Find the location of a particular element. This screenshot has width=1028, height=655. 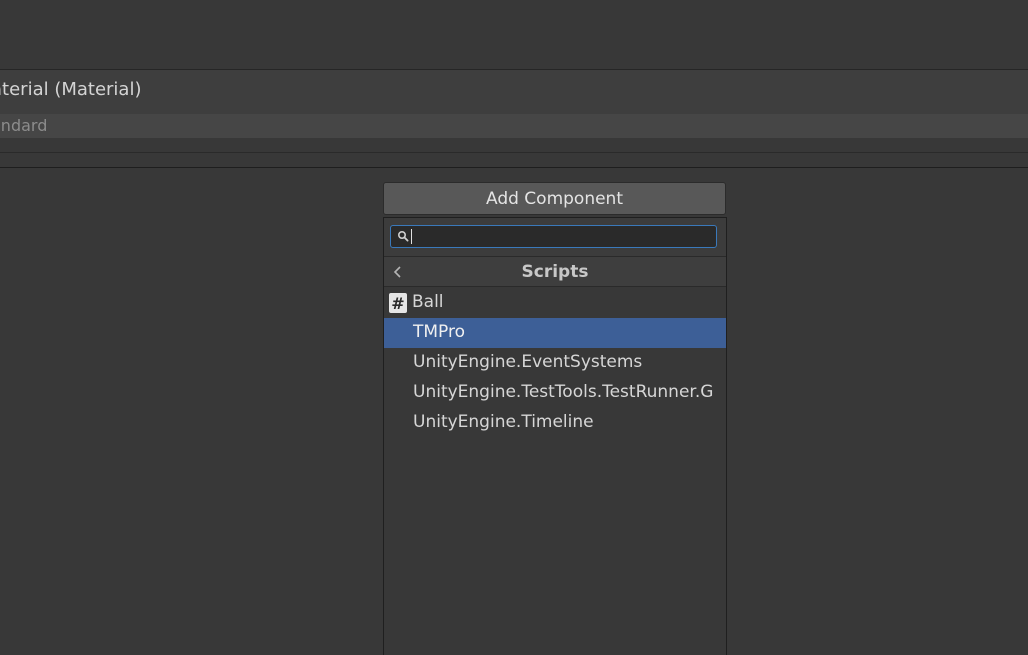

add-component-button: Add Component is located at coordinates (554, 198).